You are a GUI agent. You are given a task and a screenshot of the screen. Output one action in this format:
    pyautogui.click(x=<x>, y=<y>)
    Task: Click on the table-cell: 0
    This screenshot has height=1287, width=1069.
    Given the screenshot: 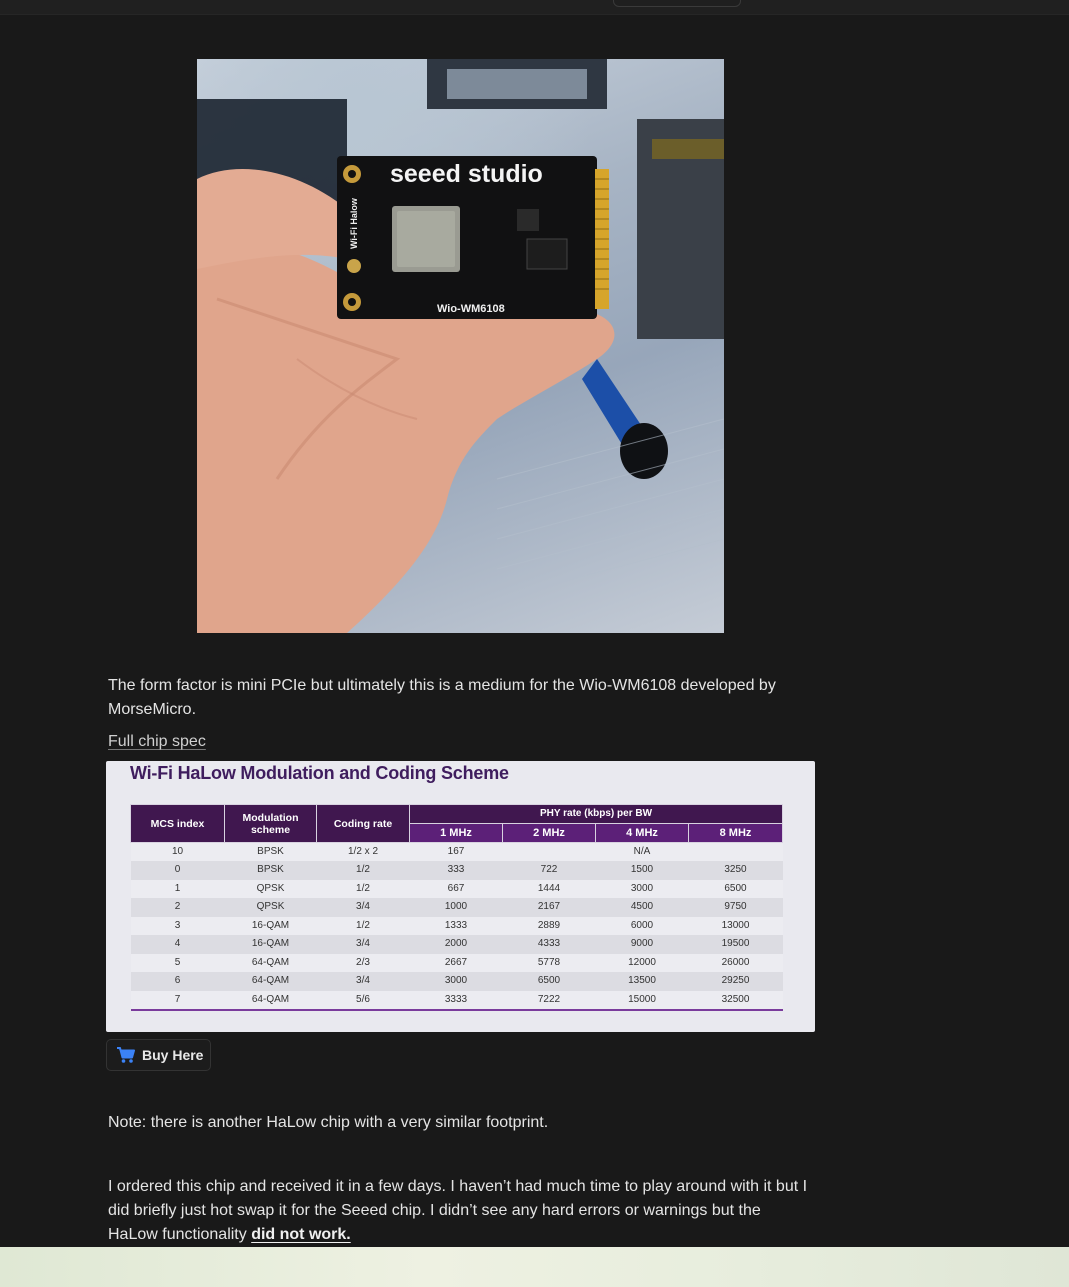 What is the action you would take?
    pyautogui.click(x=177, y=870)
    